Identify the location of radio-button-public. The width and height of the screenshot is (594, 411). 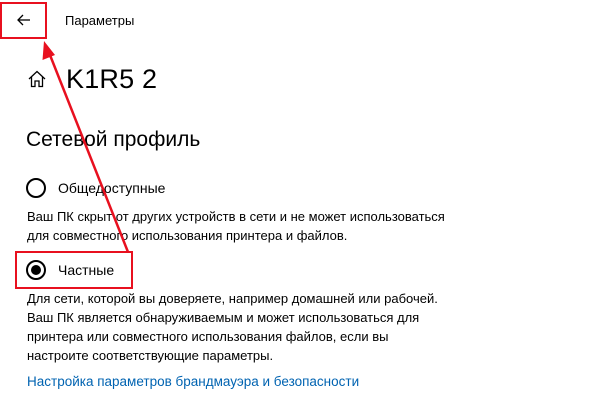
(36, 188).